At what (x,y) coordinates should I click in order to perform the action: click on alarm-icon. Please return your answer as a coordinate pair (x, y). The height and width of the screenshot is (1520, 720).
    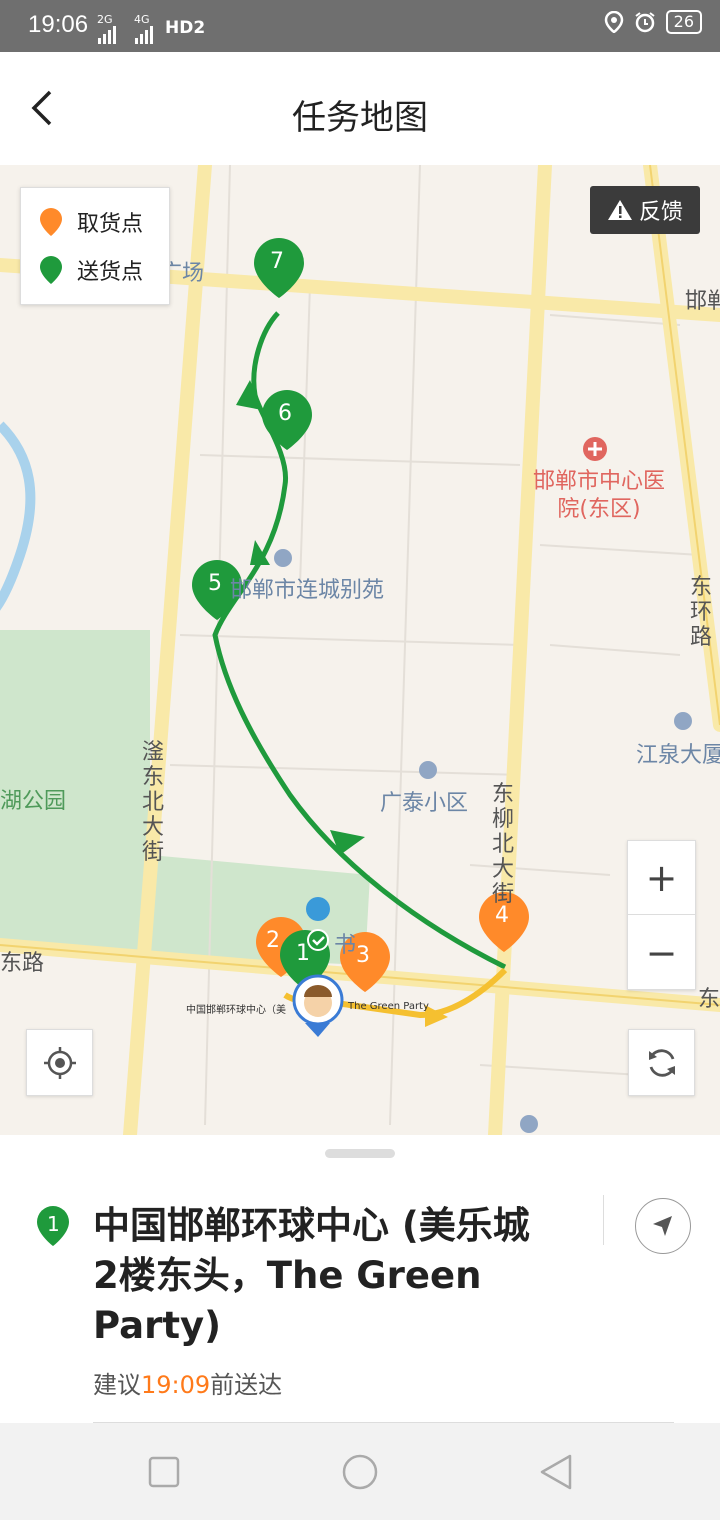
    Looking at the image, I should click on (645, 22).